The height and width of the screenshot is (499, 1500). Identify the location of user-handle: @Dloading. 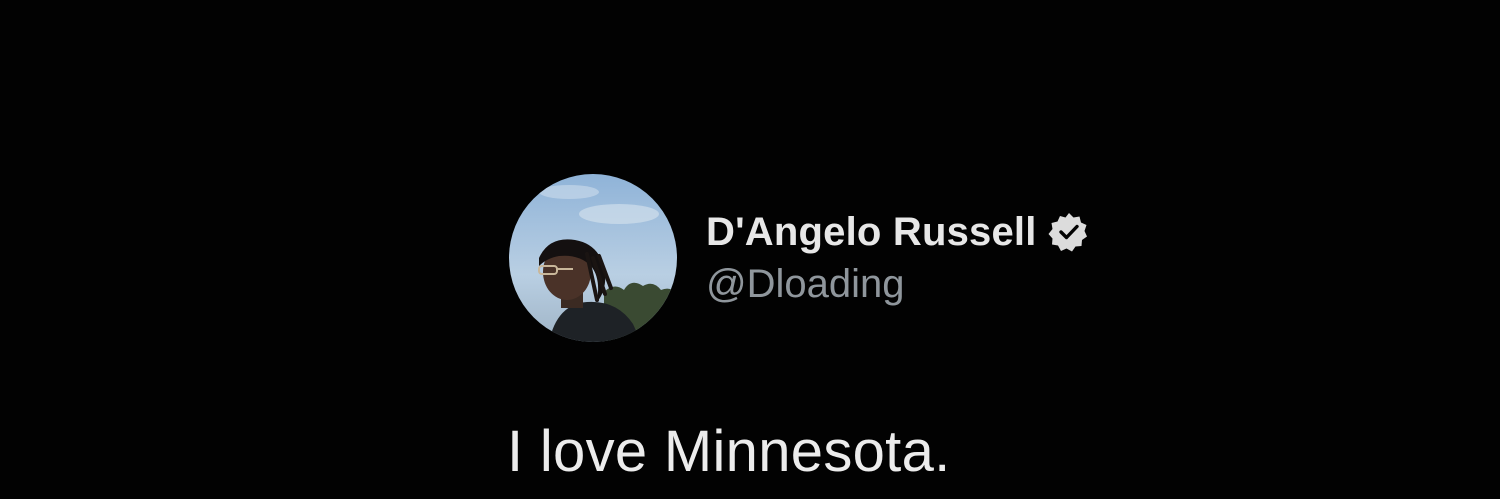
(805, 284).